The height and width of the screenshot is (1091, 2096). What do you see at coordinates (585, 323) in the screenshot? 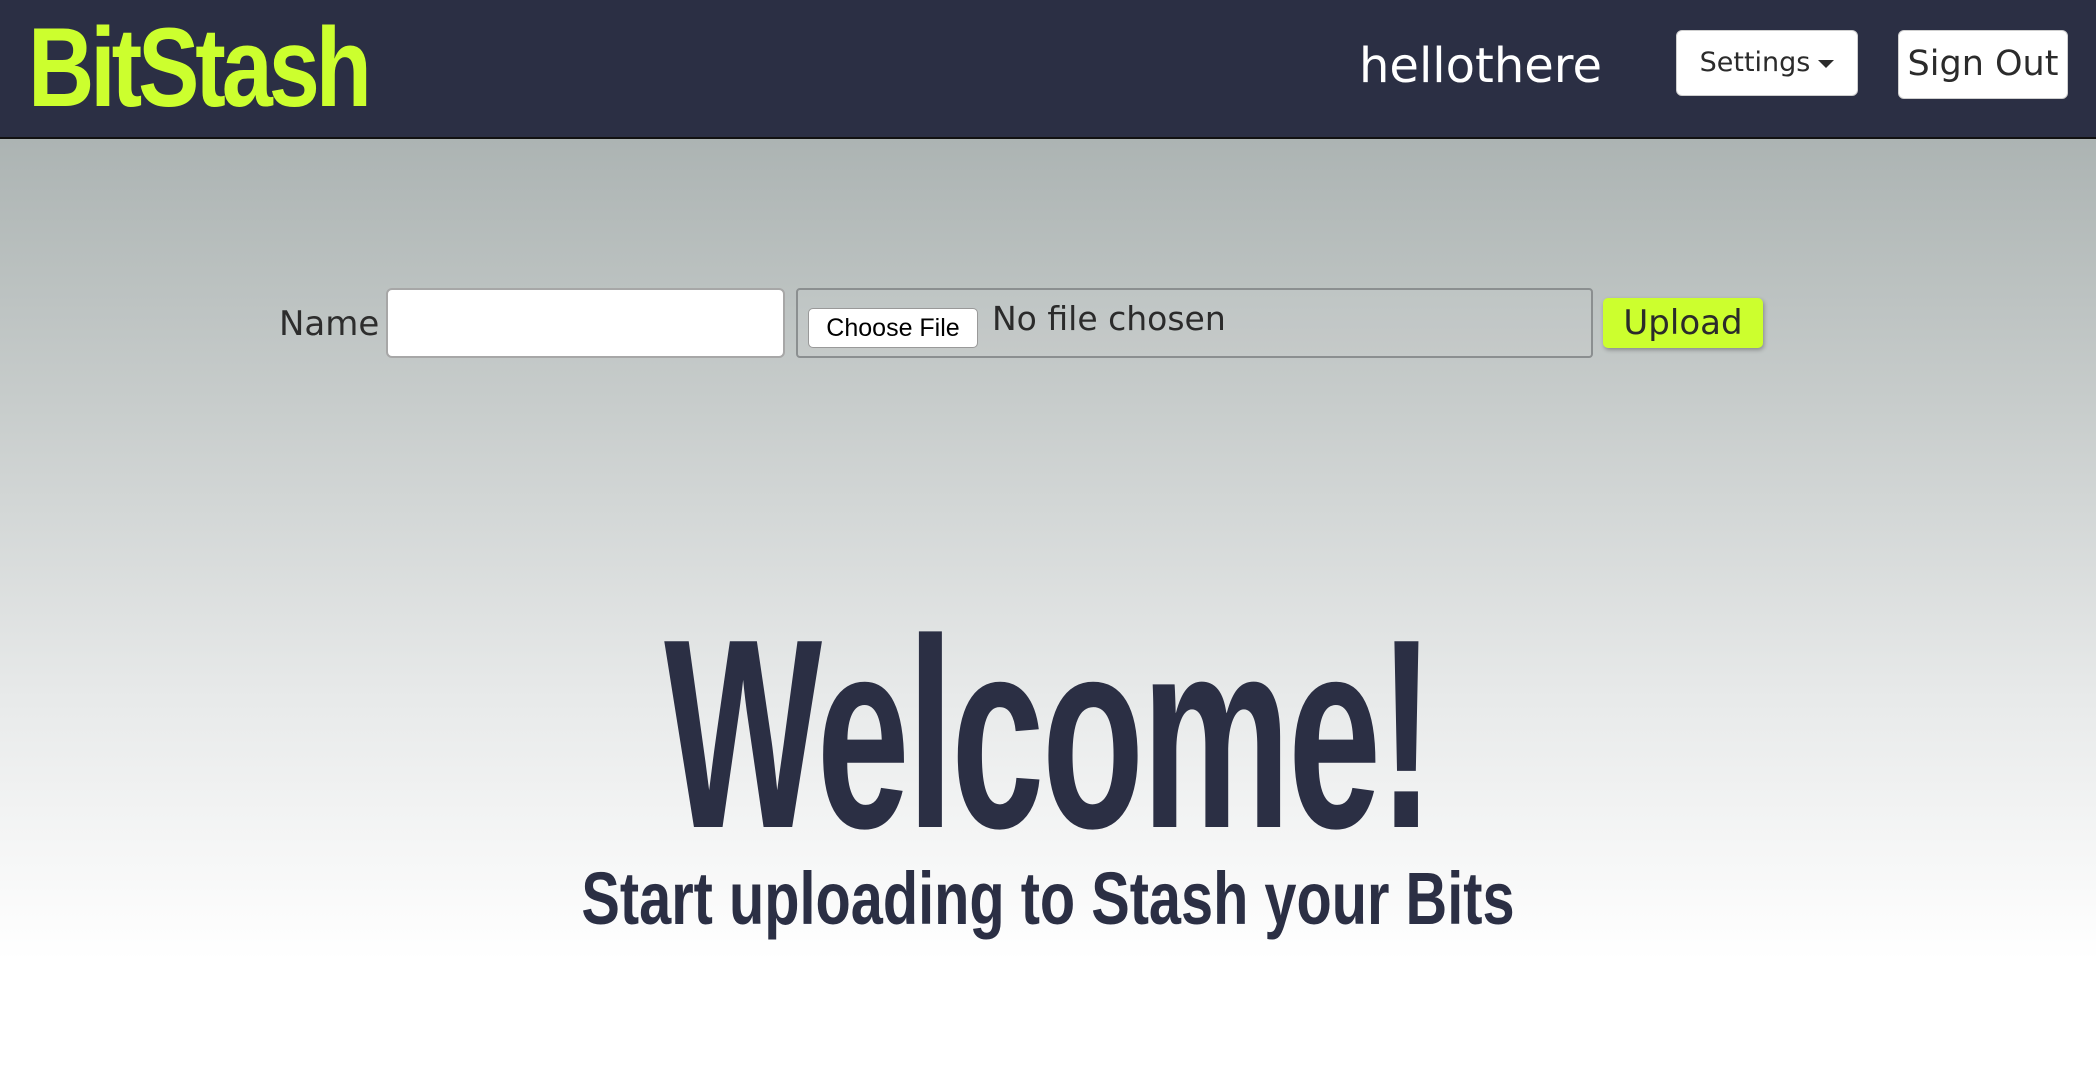
I see `name-input` at bounding box center [585, 323].